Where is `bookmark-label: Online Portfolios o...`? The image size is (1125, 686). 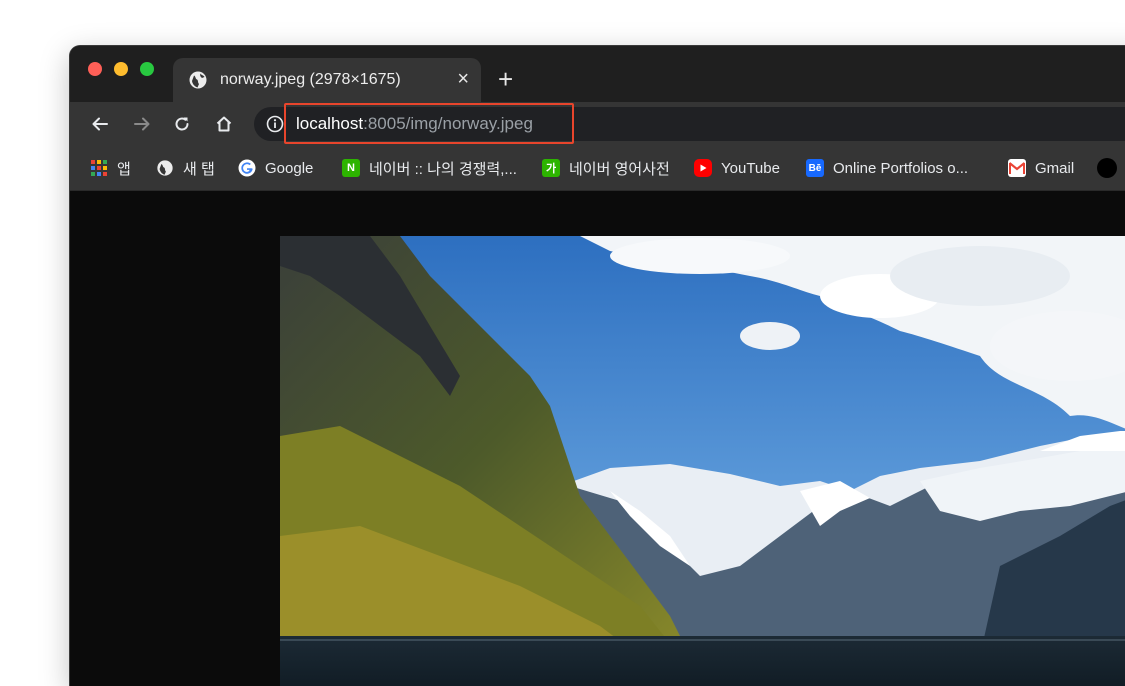
bookmark-label: Online Portfolios o... is located at coordinates (901, 168).